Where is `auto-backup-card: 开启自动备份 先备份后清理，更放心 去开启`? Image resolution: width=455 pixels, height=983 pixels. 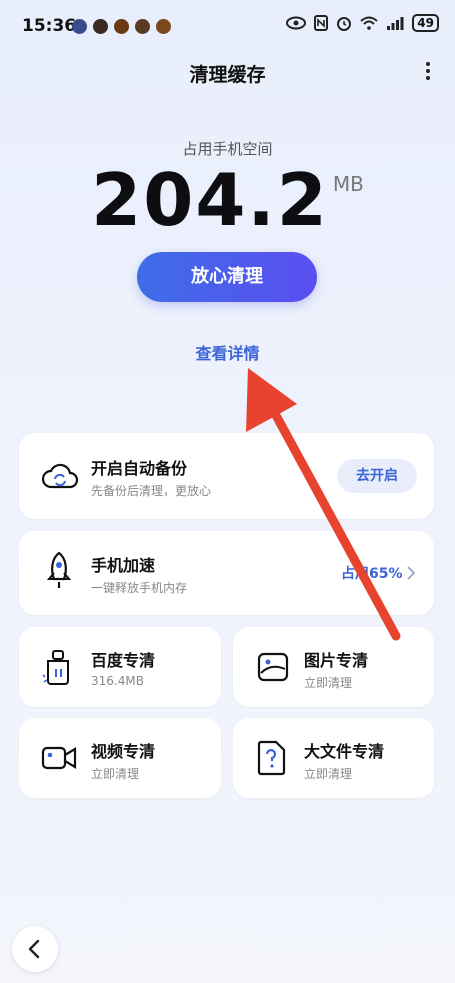
auto-backup-card: 开启自动备份 先备份后清理，更放心 去开启 is located at coordinates (226, 476).